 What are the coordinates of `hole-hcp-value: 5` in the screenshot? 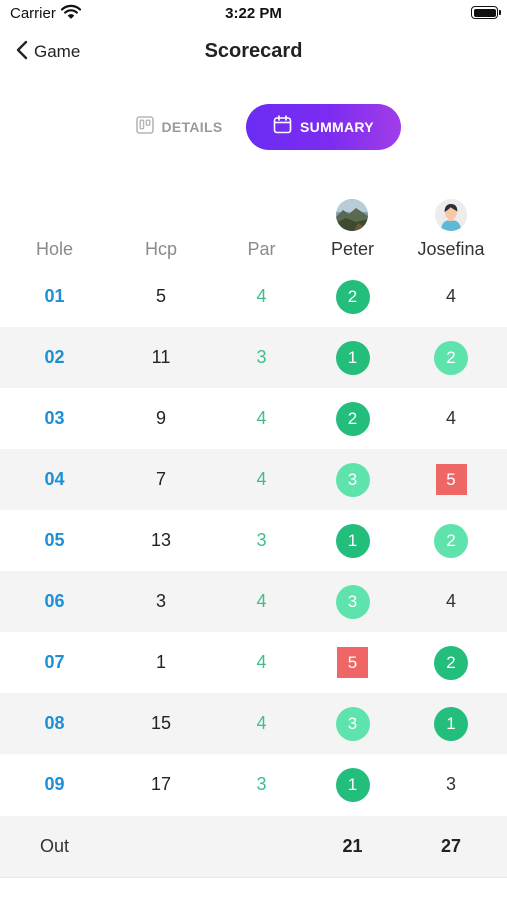 It's located at (160, 296).